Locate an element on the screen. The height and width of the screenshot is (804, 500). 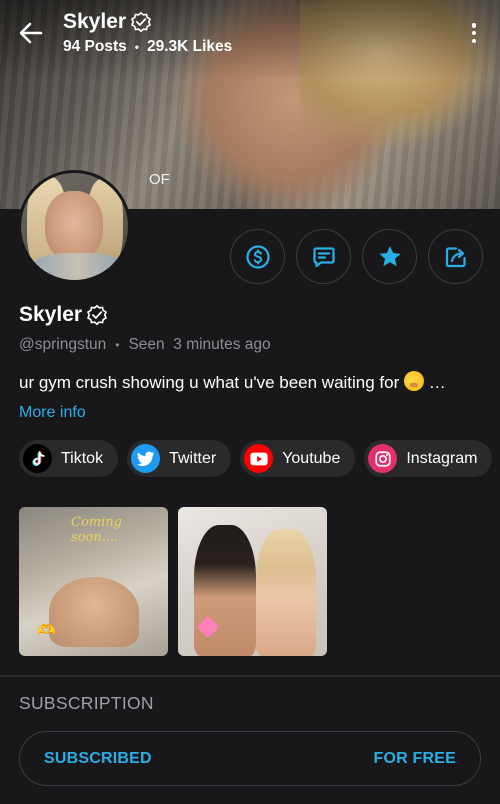
social-links: Tiktok Twitter Youtube Instagram is located at coordinates (256, 458).